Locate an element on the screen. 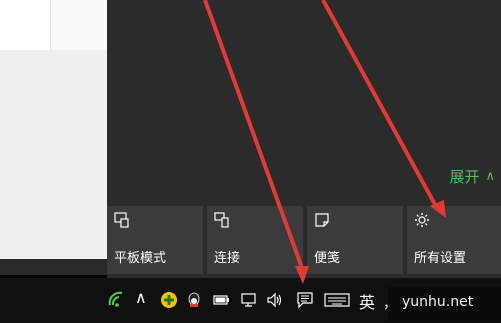 This screenshot has width=501, height=323. annotation-arrow-head is located at coordinates (302, 275).